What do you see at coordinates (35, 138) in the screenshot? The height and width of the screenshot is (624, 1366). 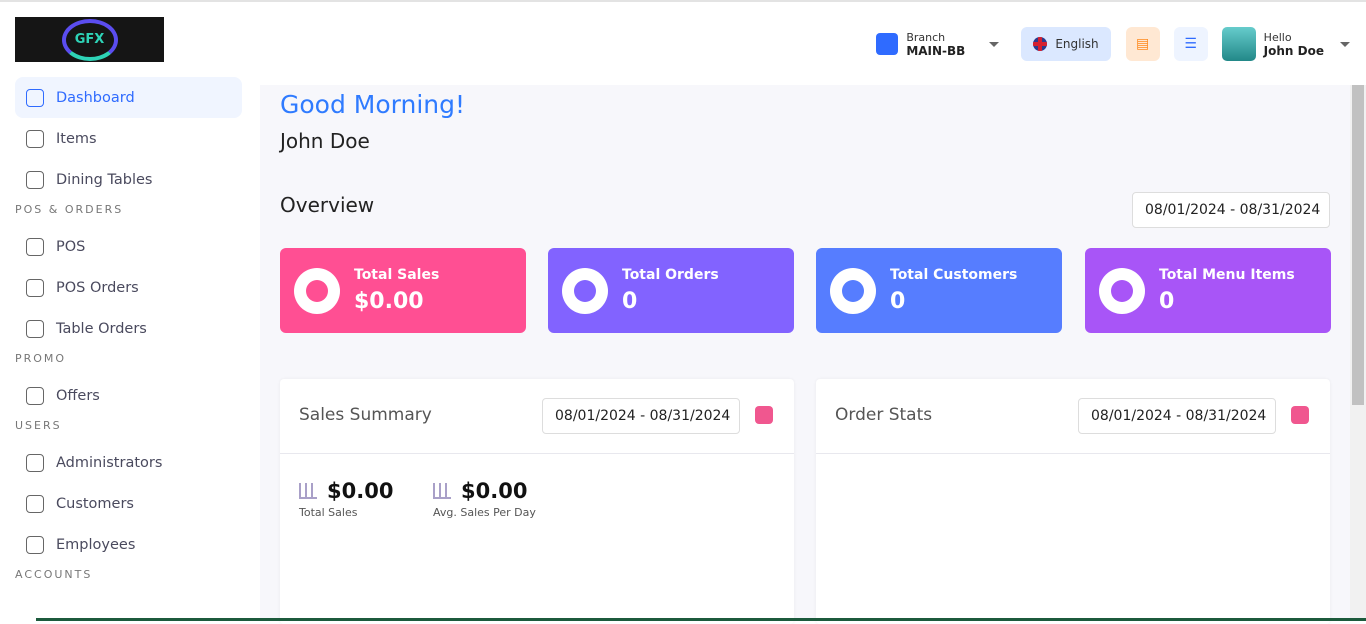 I see `box-icon` at bounding box center [35, 138].